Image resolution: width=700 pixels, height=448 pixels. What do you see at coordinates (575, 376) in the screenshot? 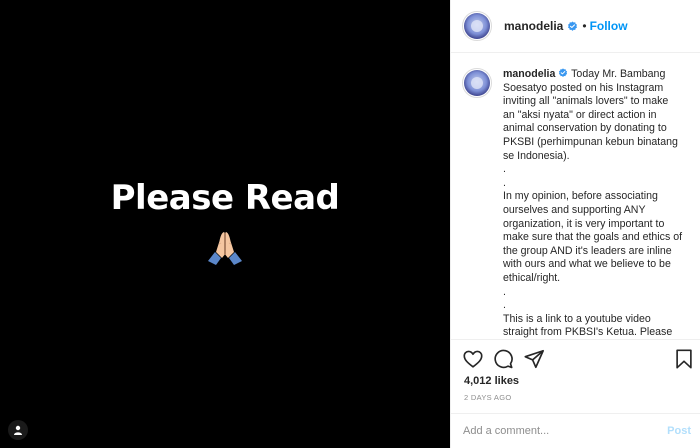
I see `action-bar: 4,012 likes 2 DAYS AGO` at bounding box center [575, 376].